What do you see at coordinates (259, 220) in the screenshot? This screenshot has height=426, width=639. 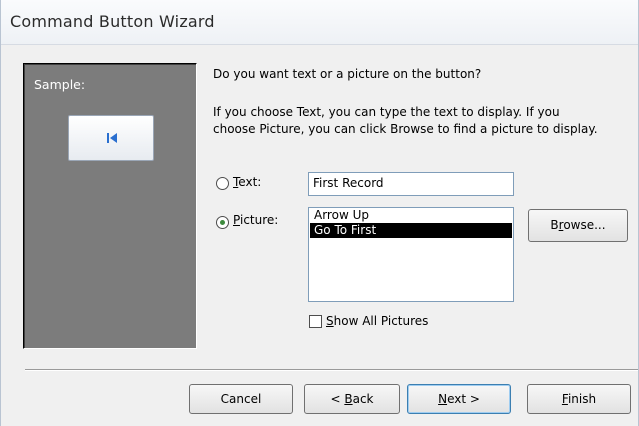 I see `picture-label-rest: icture:` at bounding box center [259, 220].